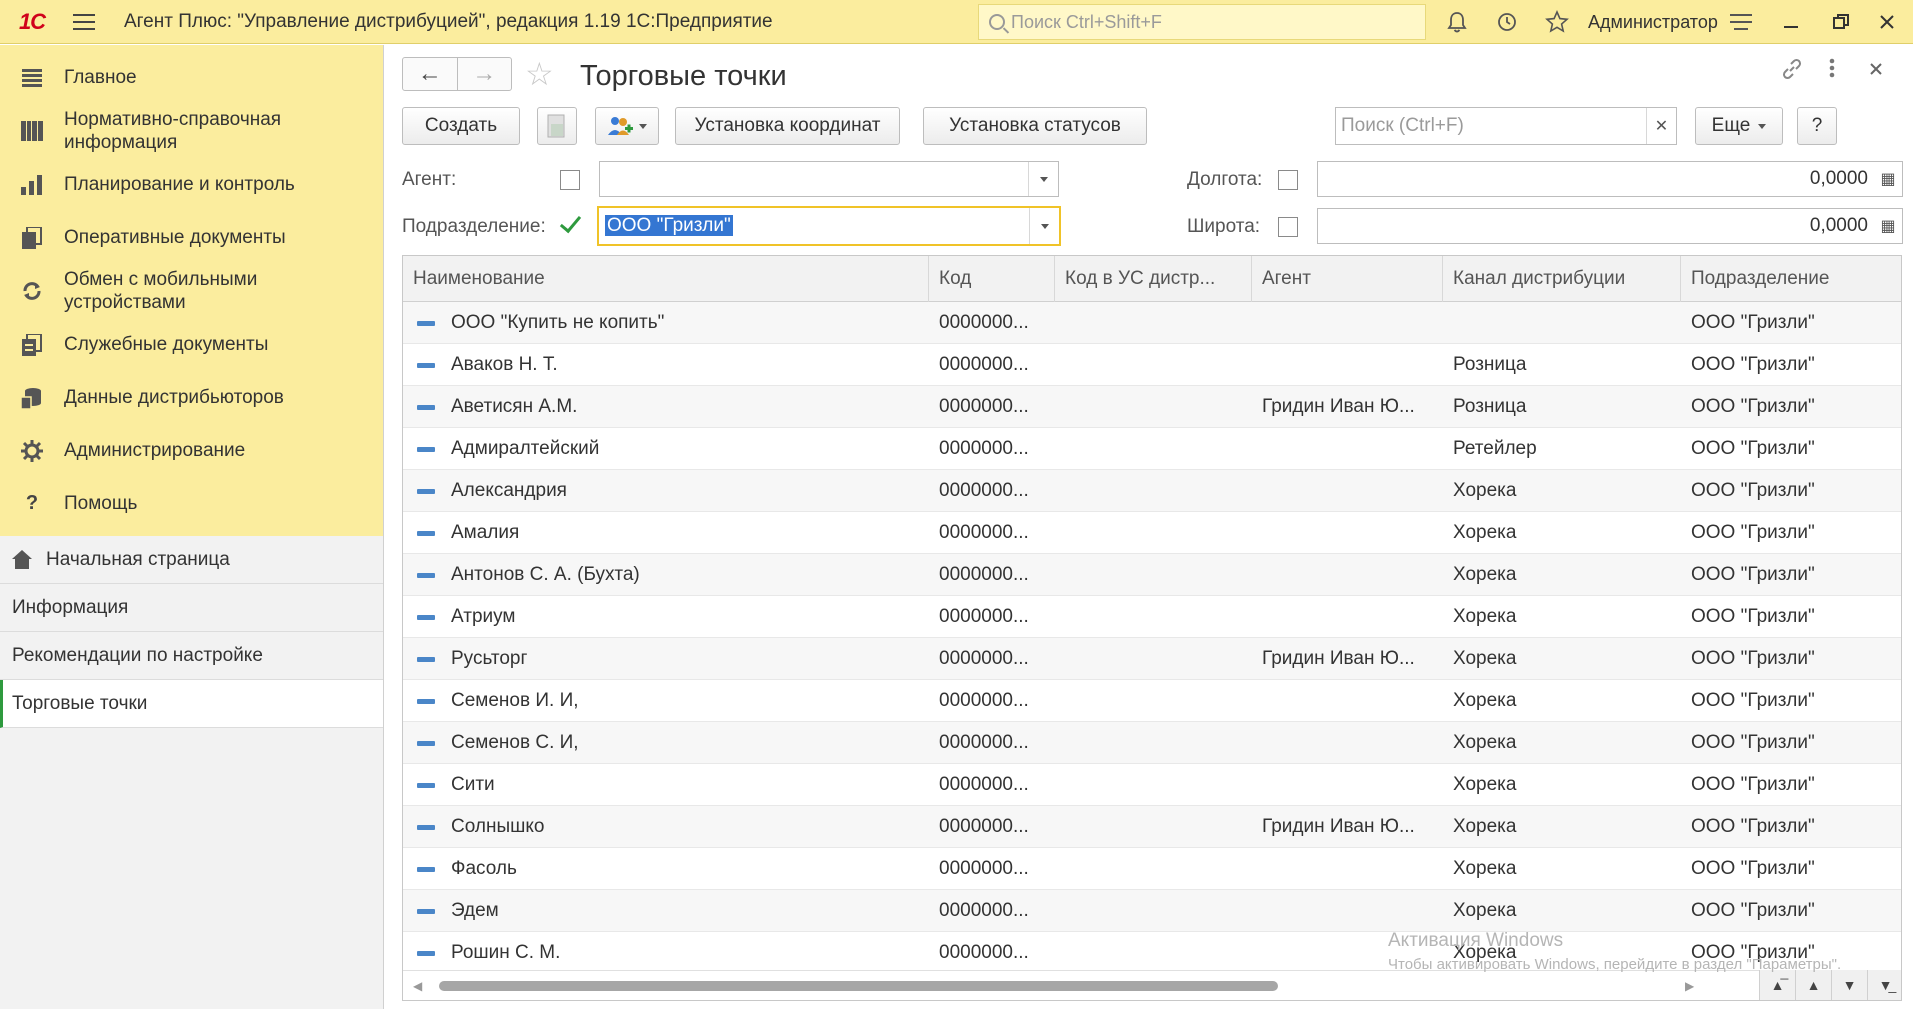 This screenshot has height=1009, width=1913. Describe the element at coordinates (787, 126) in the screenshot. I see `set-coordinates-button: Установка координат` at that location.